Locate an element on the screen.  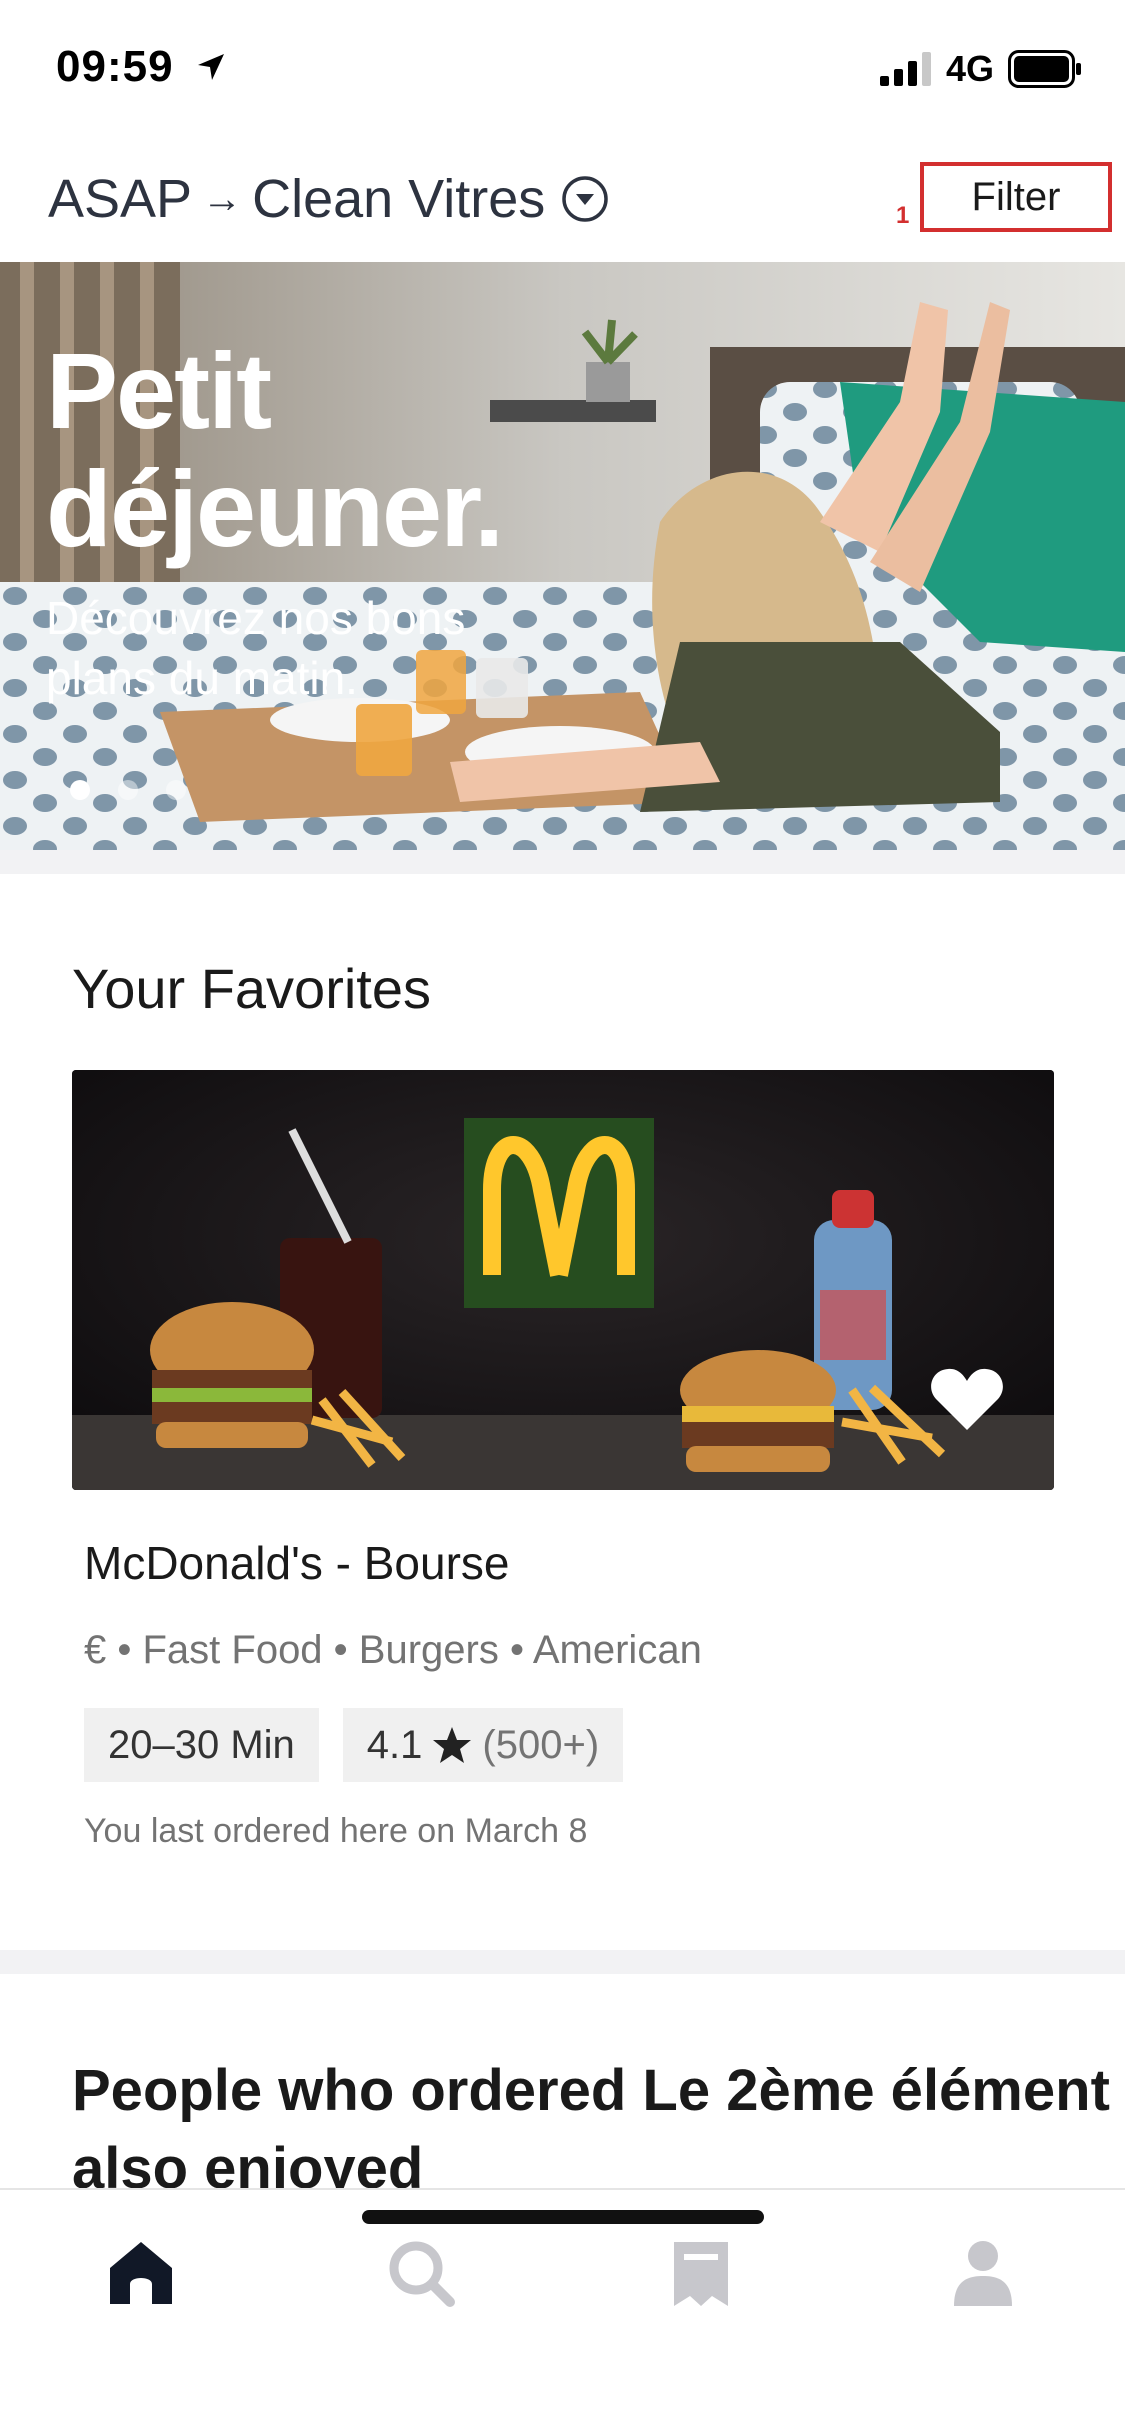
annotation-marker: 1 is located at coordinates (903, 215).